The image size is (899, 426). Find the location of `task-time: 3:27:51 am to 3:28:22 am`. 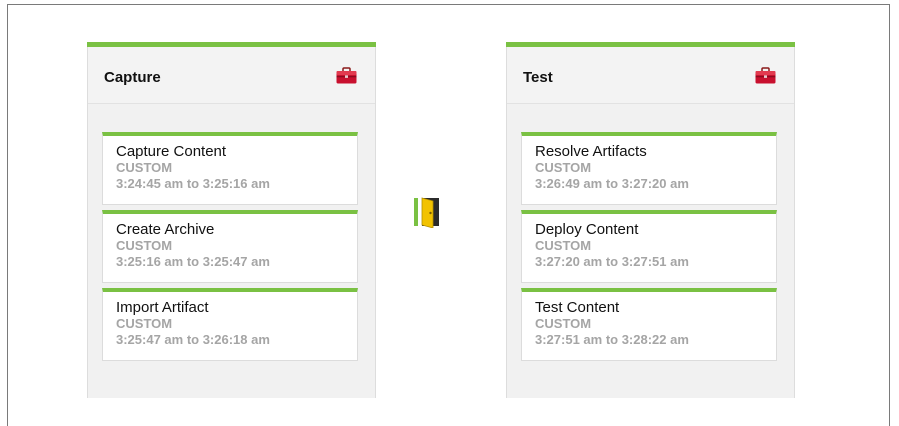

task-time: 3:27:51 am to 3:28:22 am is located at coordinates (612, 339).